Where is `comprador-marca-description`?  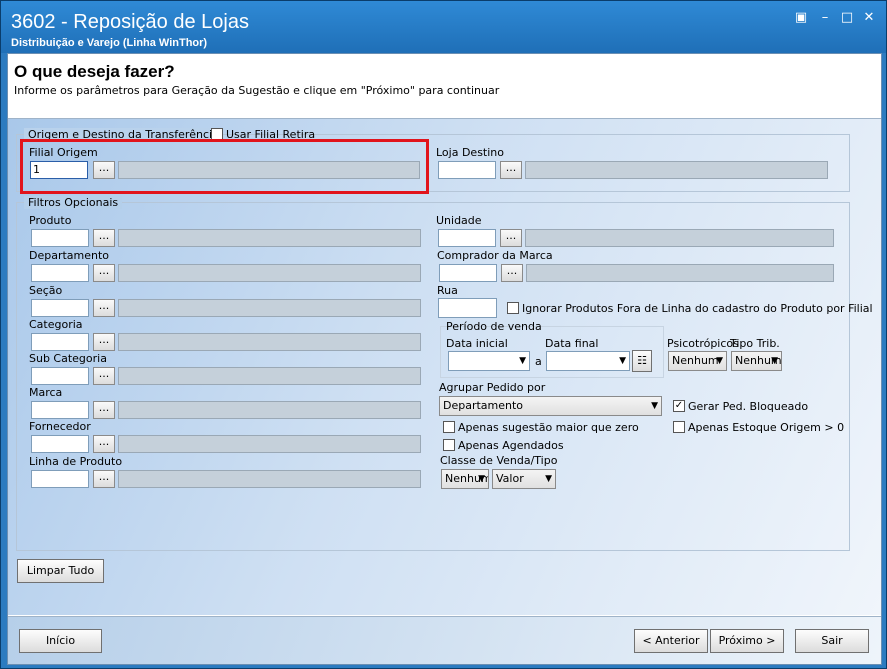
comprador-marca-description is located at coordinates (680, 273).